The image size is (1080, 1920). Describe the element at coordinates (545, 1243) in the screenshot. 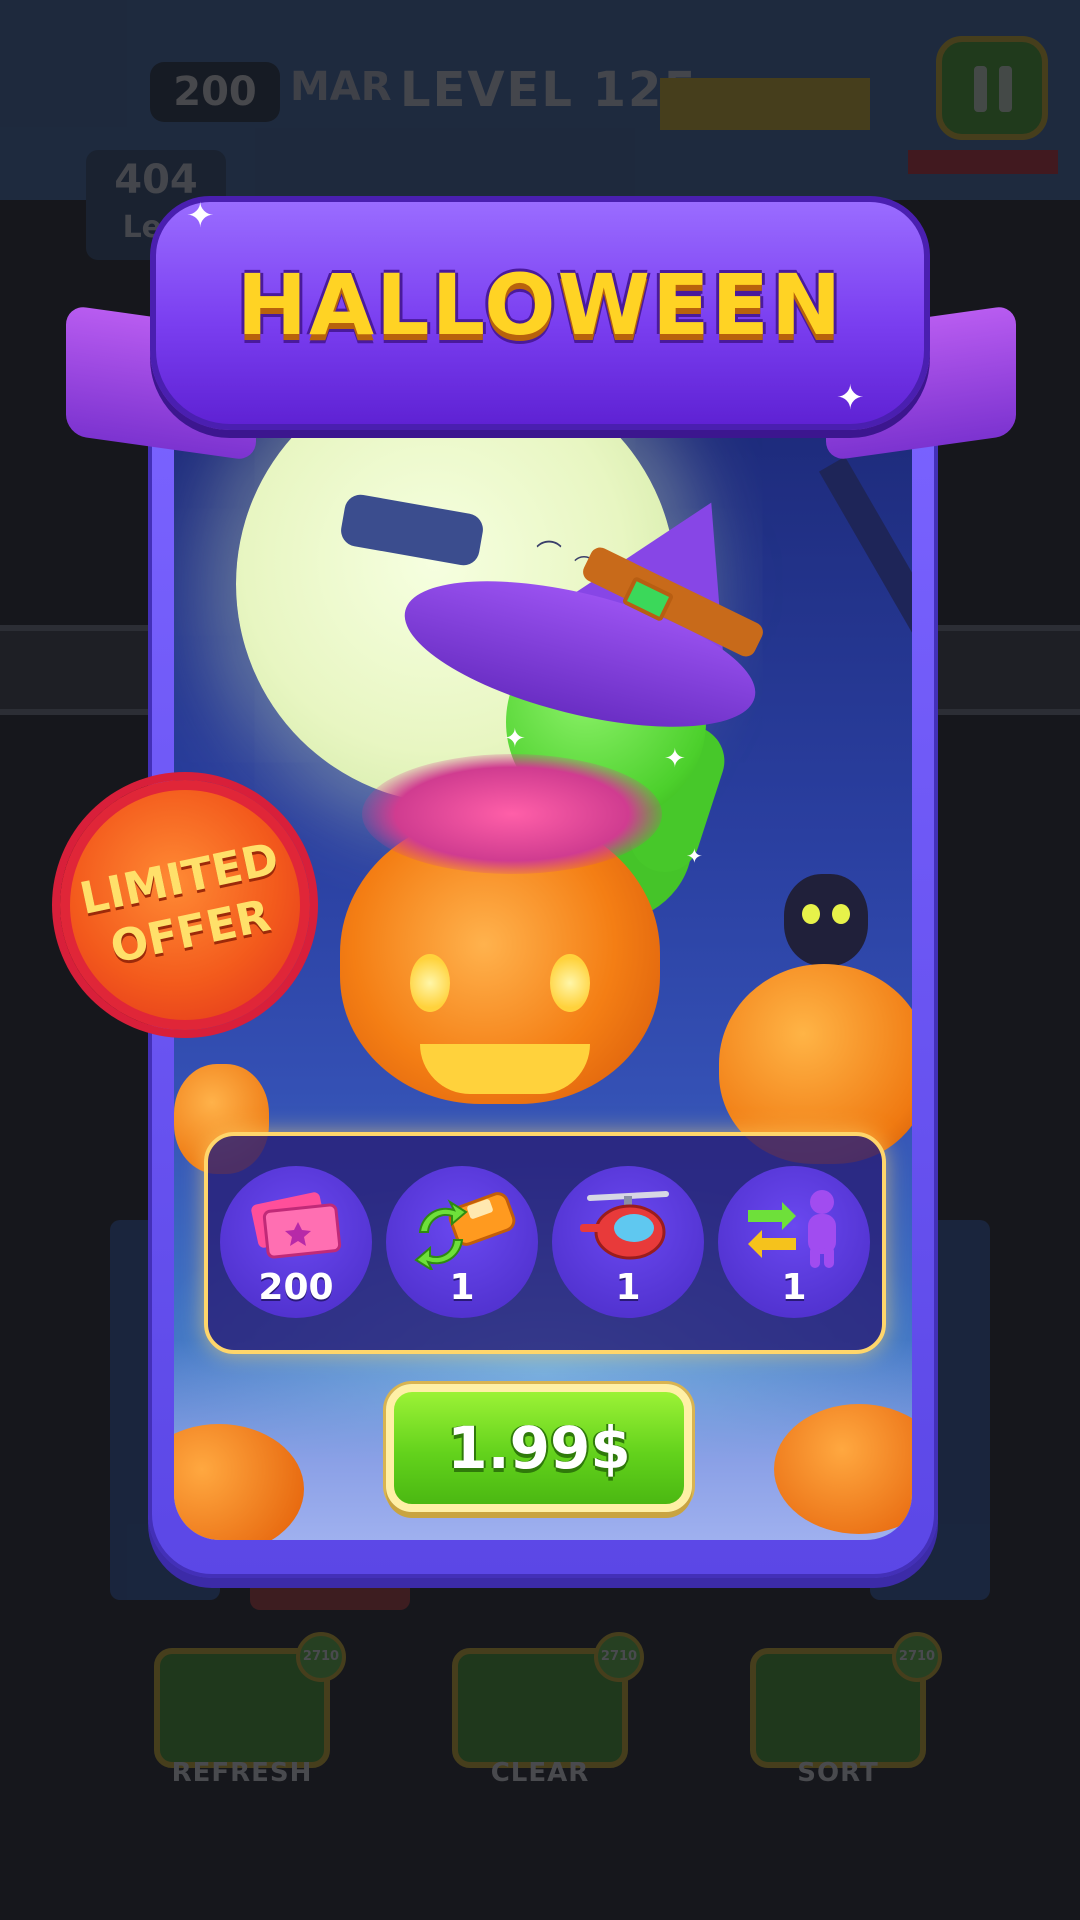

I see `reward-panel: 200 1 1 1` at that location.